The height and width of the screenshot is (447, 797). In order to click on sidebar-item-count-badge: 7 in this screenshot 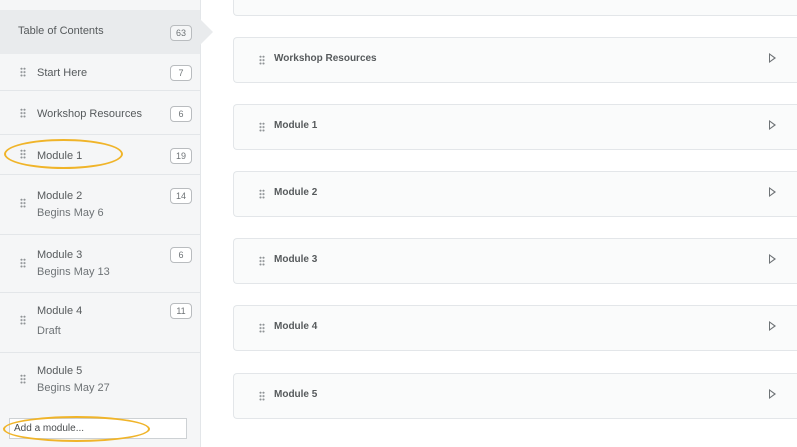, I will do `click(181, 73)`.